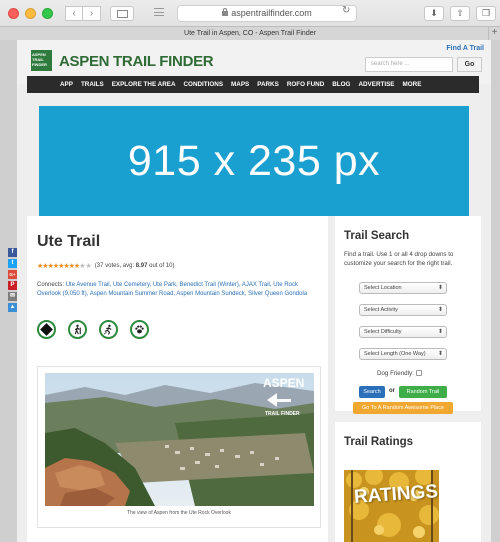 This screenshot has width=500, height=542. Describe the element at coordinates (284, 383) in the screenshot. I see `photo-logo-top: ASPEN` at that location.